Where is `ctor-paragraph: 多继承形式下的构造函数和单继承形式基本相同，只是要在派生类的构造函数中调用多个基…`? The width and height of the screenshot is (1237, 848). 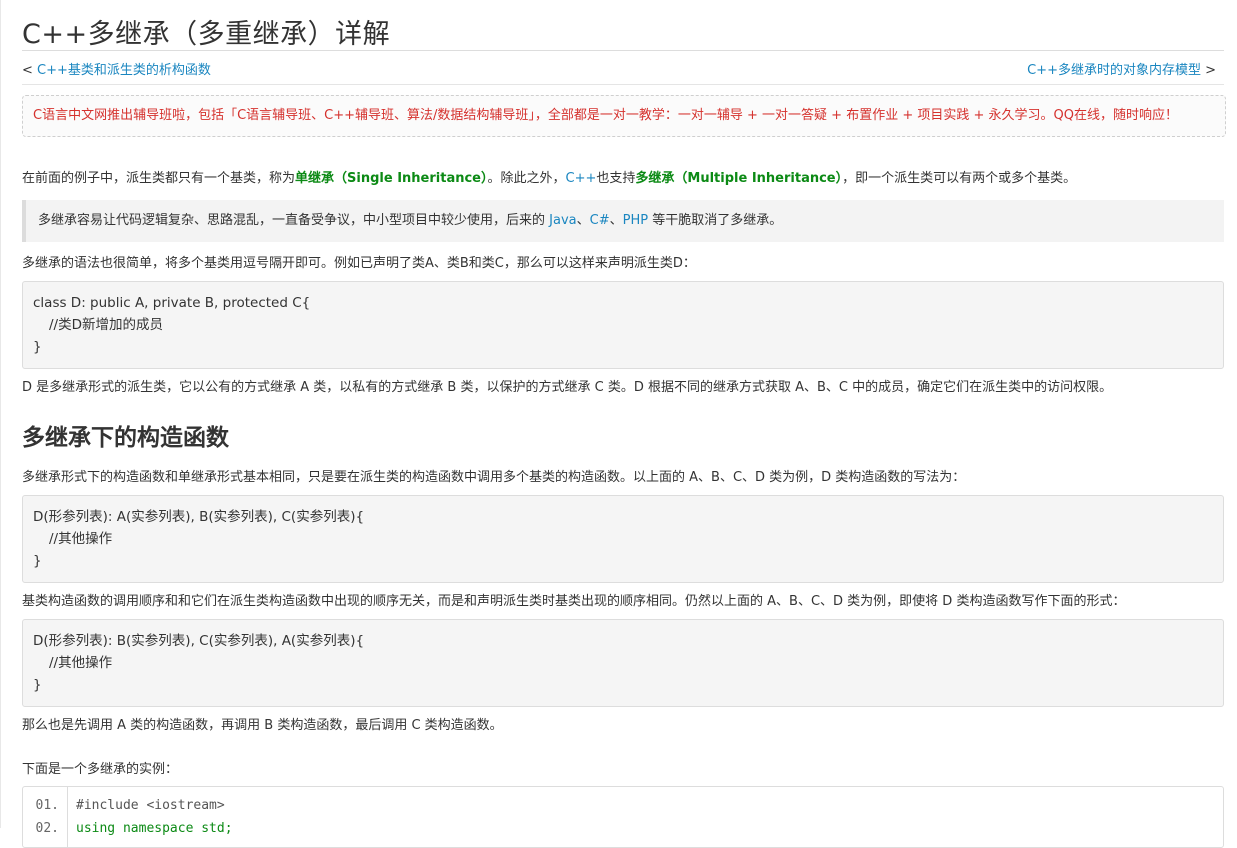 ctor-paragraph: 多继承形式下的构造函数和单继承形式基本相同，只是要在派生类的构造函数中调用多个基… is located at coordinates (494, 477).